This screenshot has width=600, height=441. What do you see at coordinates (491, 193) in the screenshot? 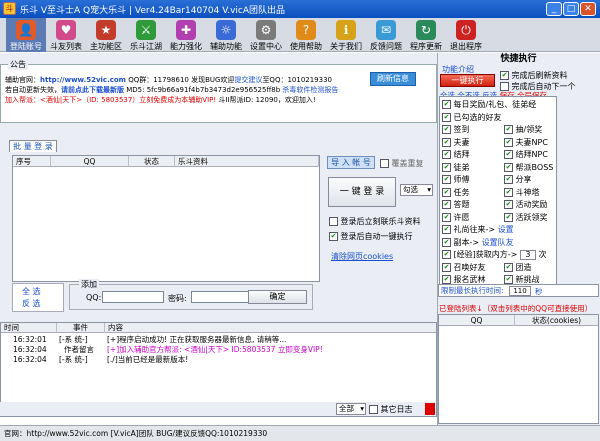
I see `task-item: ✔ 任务 ✔ 斗神塔` at bounding box center [491, 193].